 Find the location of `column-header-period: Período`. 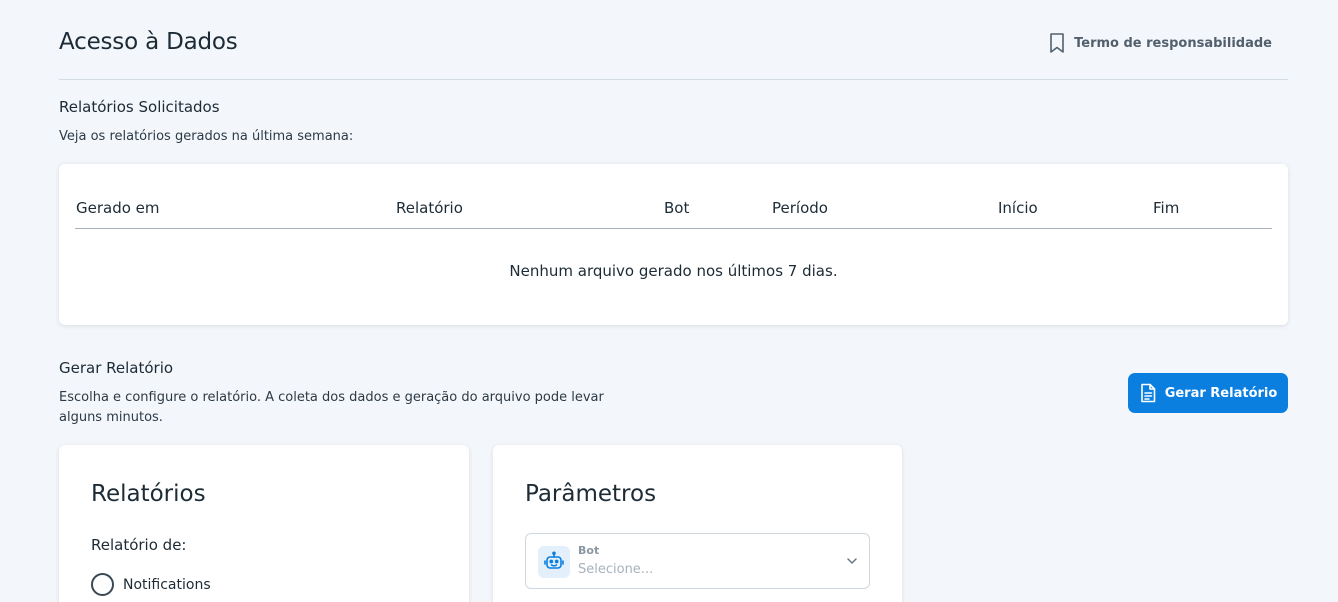

column-header-period: Período is located at coordinates (800, 208).